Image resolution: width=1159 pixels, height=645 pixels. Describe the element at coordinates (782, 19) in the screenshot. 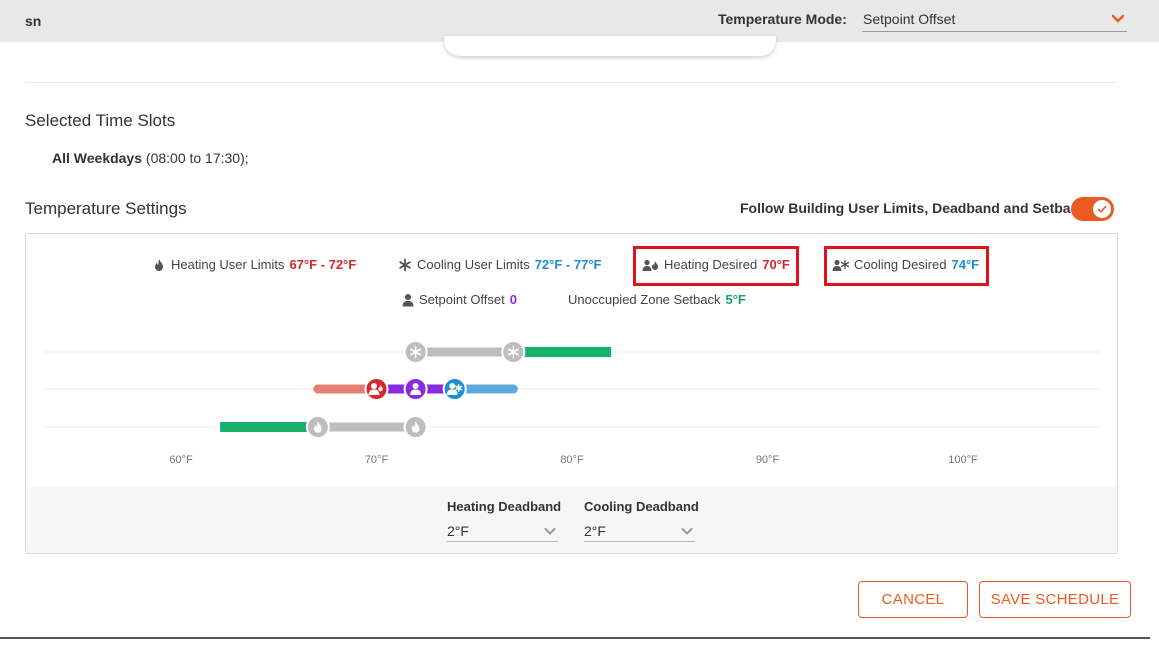

I see `temperature-mode-label: Temperature Mode:` at that location.